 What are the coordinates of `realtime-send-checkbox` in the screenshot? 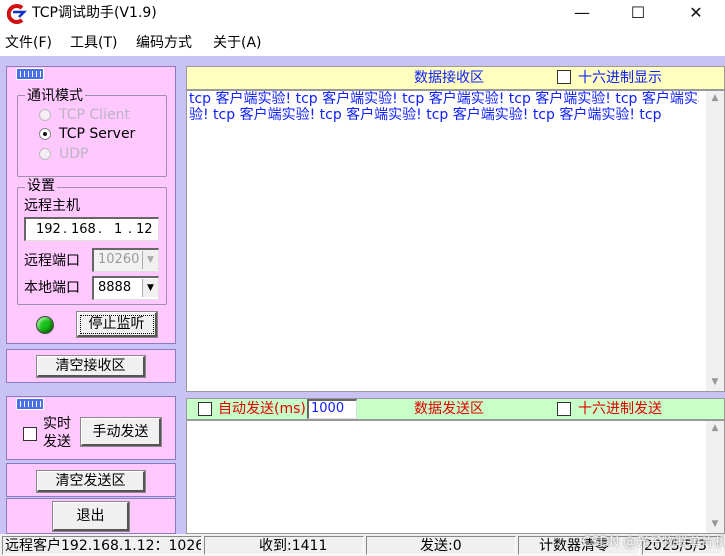 It's located at (30, 434).